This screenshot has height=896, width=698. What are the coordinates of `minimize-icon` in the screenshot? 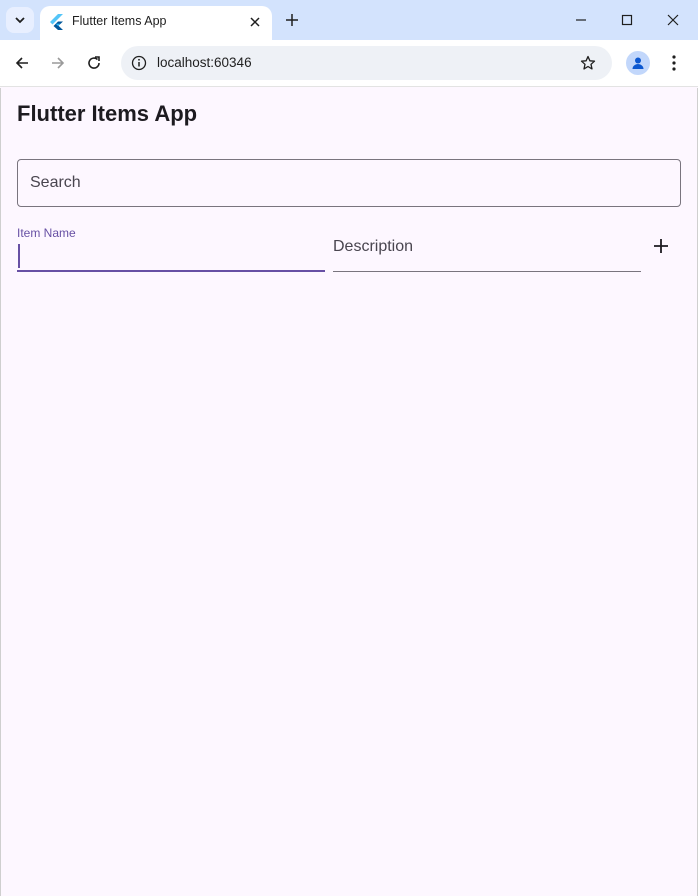 It's located at (581, 20).